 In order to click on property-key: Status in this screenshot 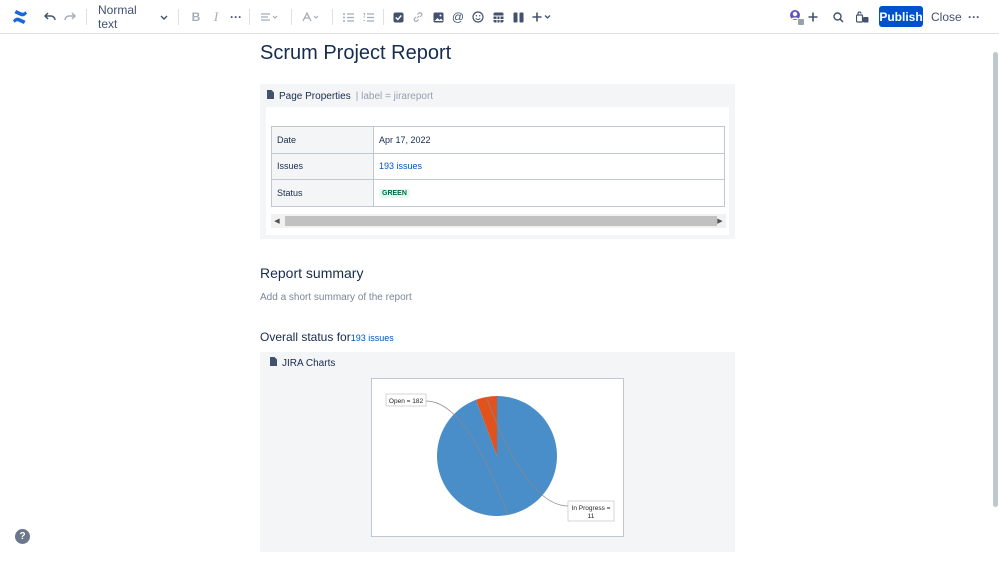, I will do `click(322, 193)`.